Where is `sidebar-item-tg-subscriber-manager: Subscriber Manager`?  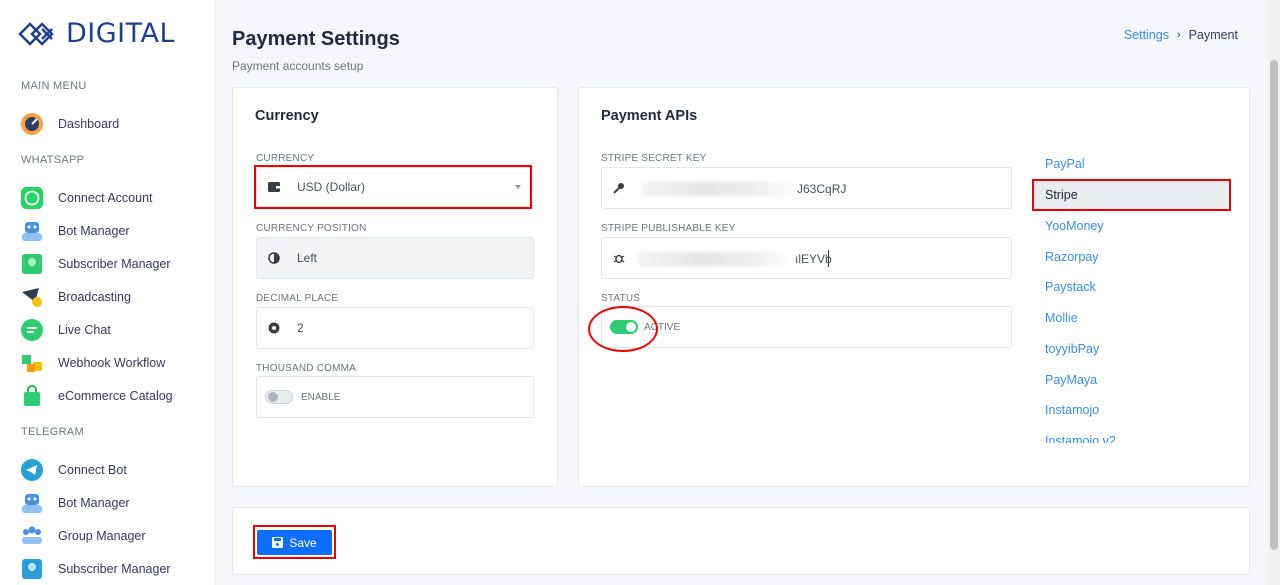 sidebar-item-tg-subscriber-manager: Subscriber Manager is located at coordinates (114, 569).